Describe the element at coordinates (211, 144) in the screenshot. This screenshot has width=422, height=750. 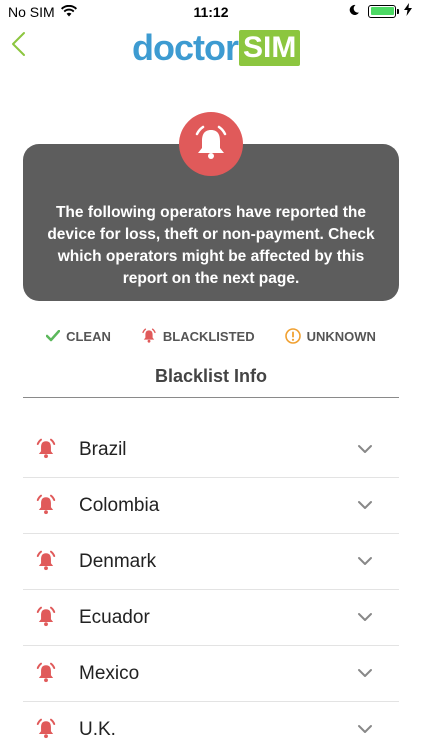
I see `alert-bell-icon` at that location.